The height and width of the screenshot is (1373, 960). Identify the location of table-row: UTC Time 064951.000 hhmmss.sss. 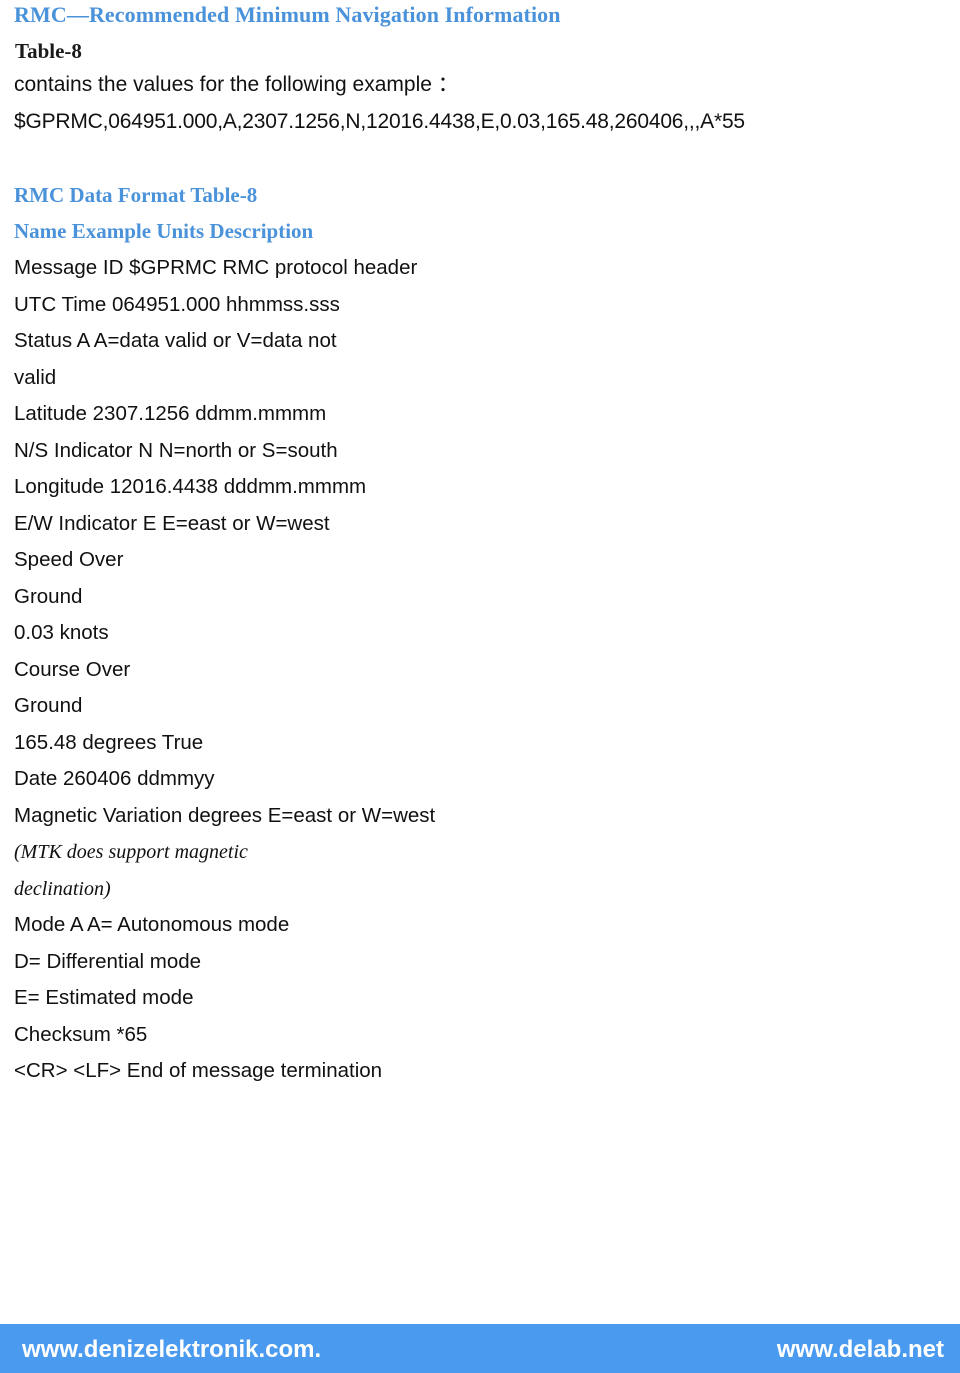
(177, 304).